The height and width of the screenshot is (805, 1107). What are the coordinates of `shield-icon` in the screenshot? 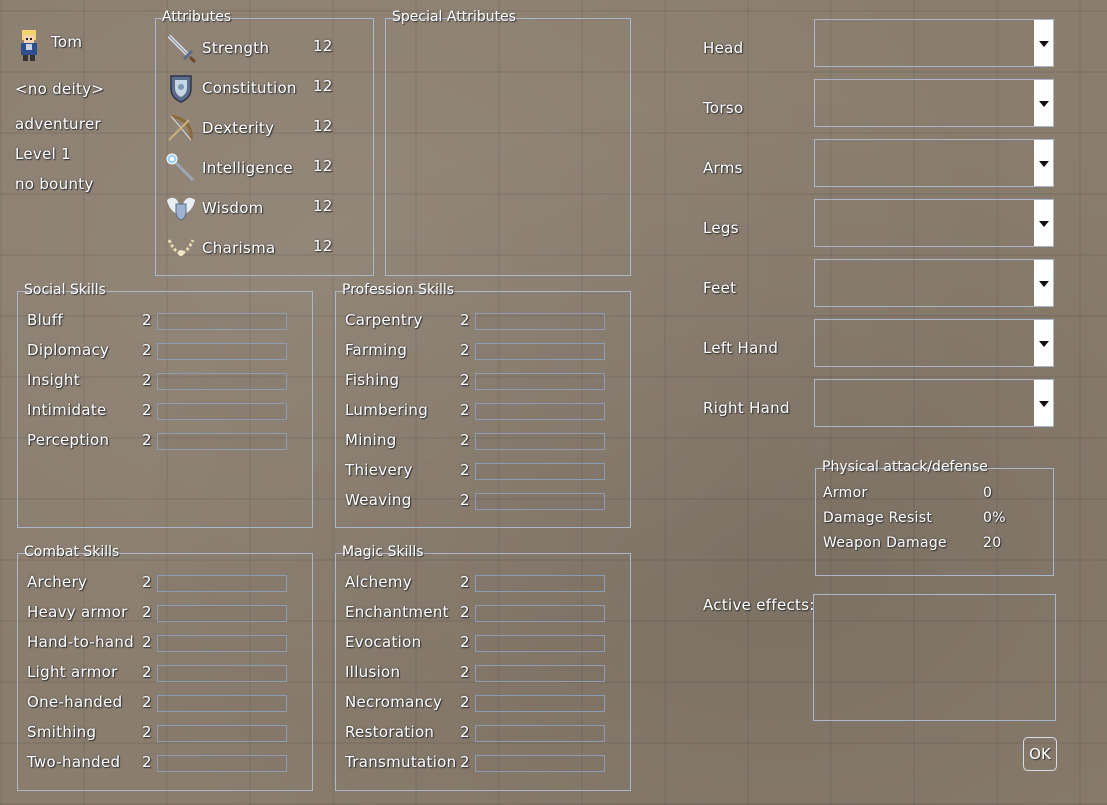 It's located at (181, 88).